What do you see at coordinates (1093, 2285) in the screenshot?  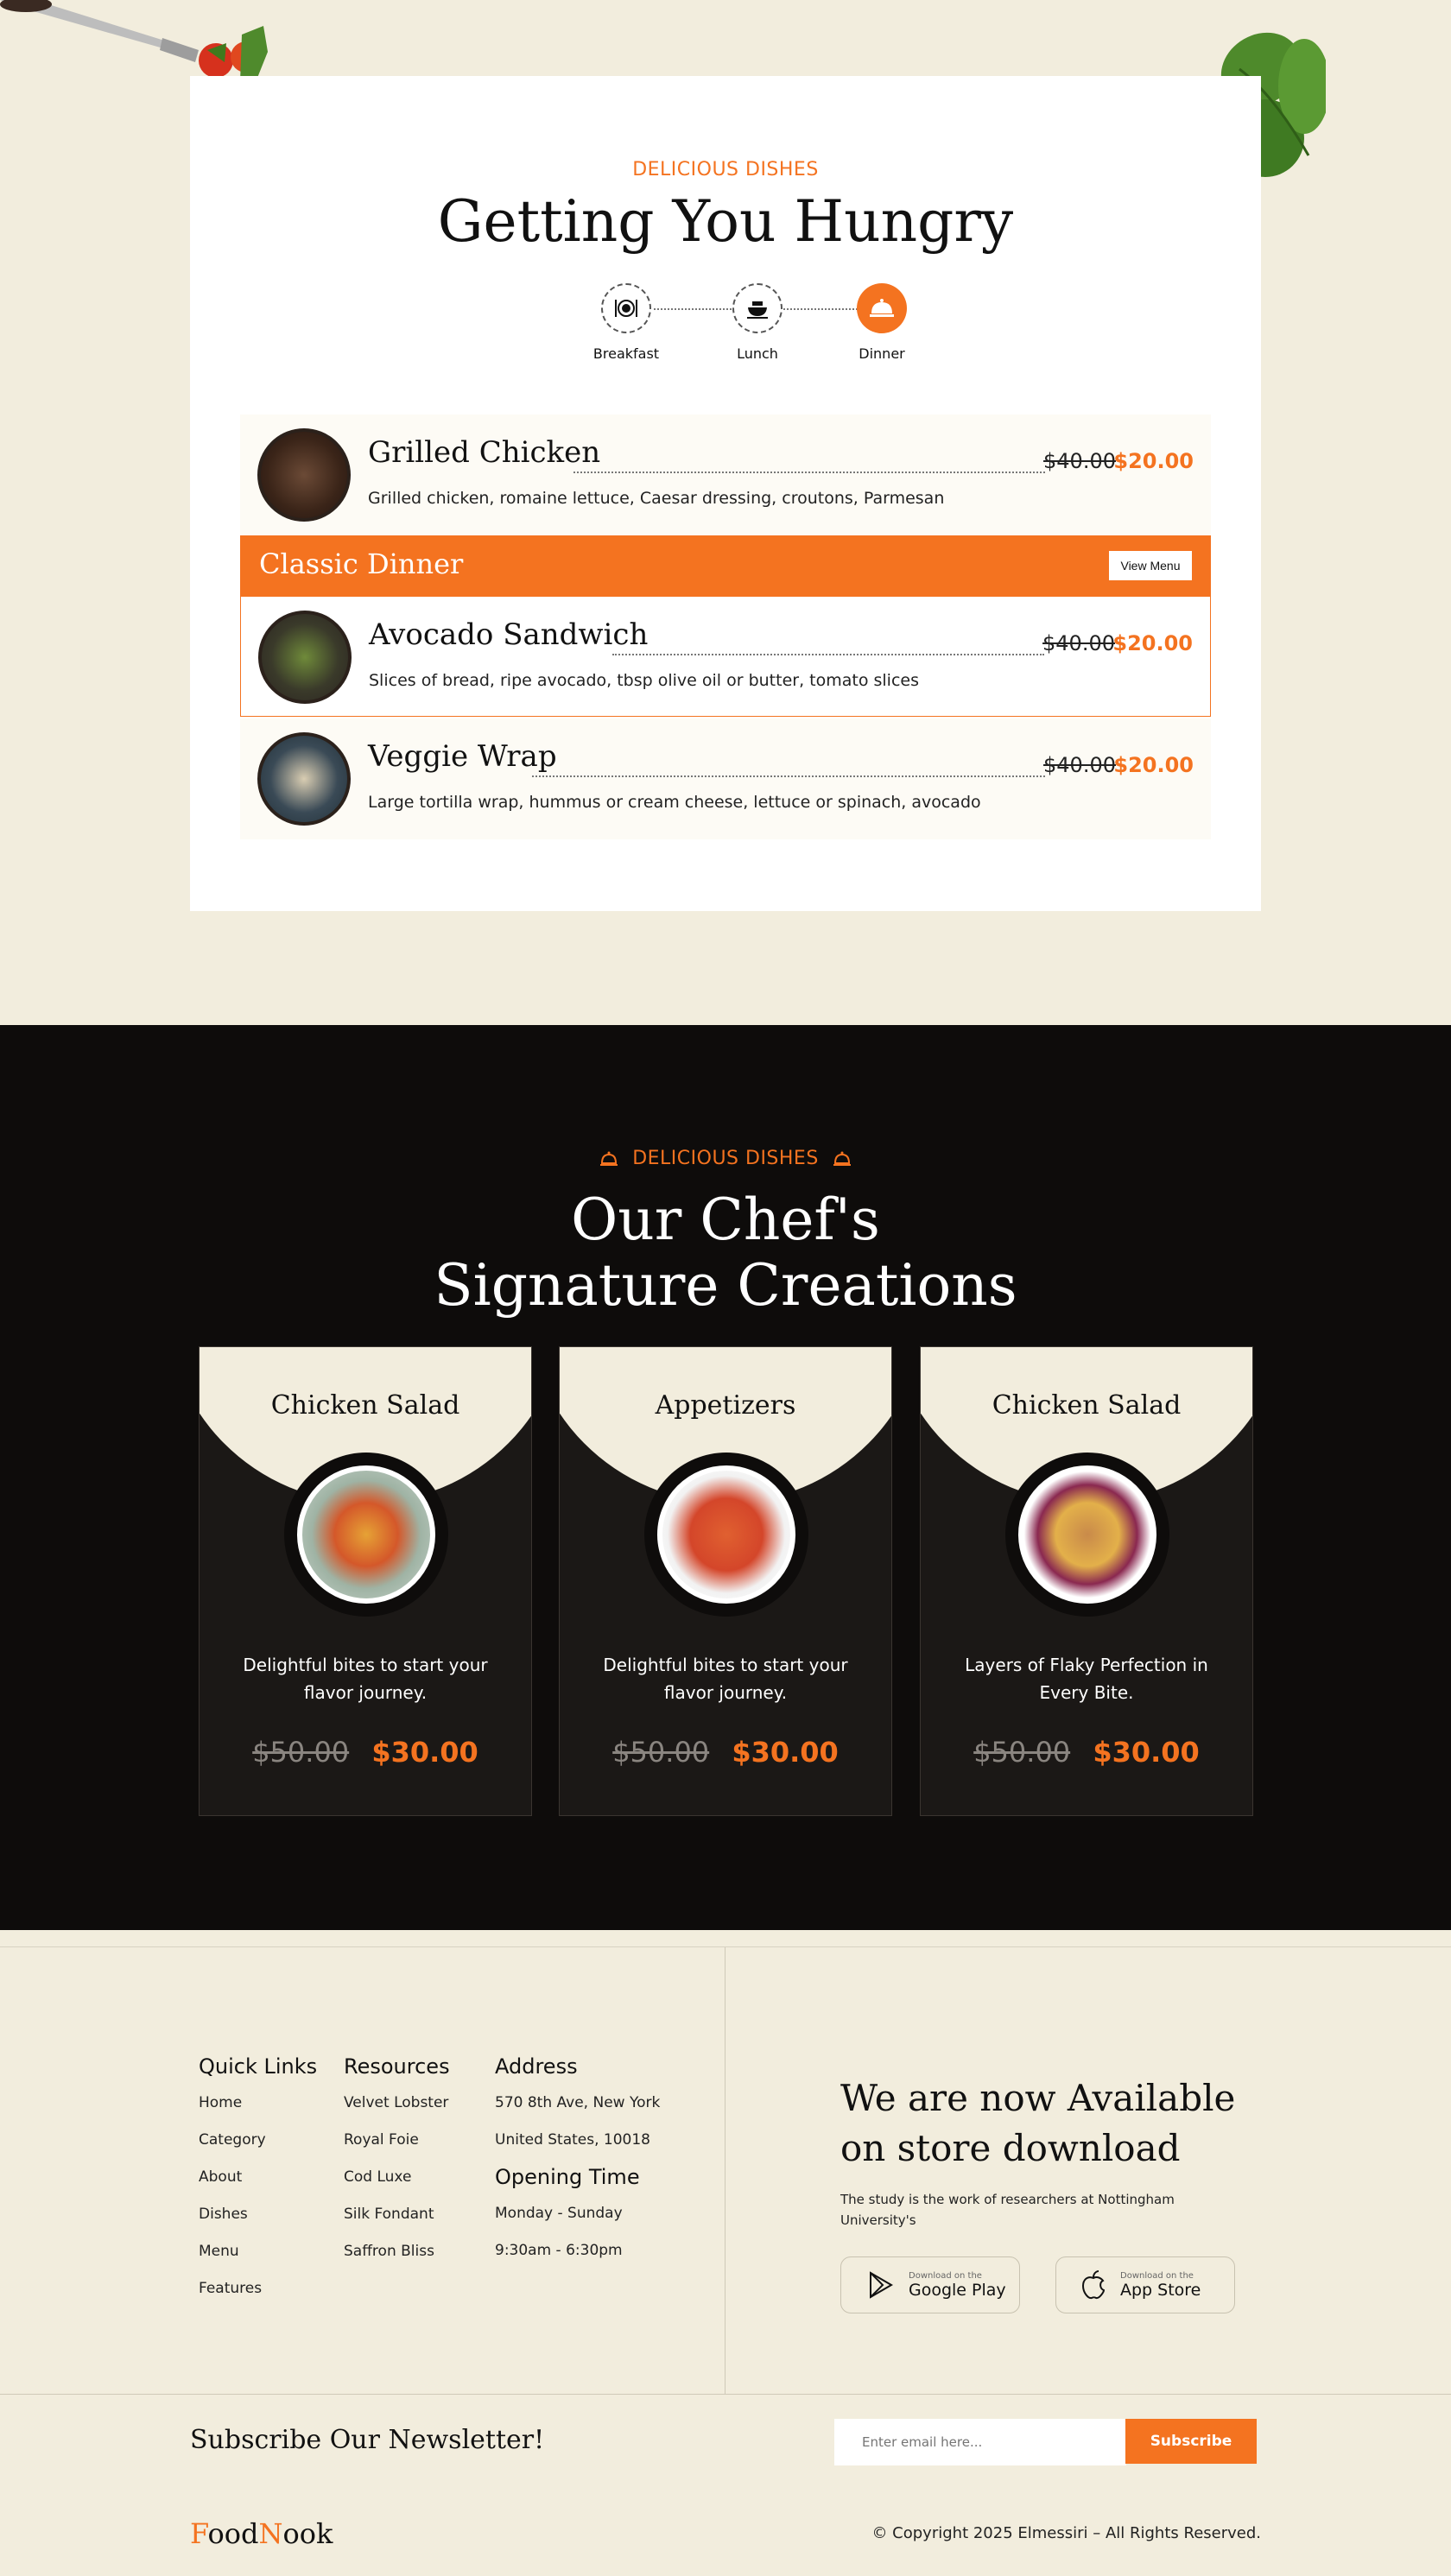 I see `apple-icon` at bounding box center [1093, 2285].